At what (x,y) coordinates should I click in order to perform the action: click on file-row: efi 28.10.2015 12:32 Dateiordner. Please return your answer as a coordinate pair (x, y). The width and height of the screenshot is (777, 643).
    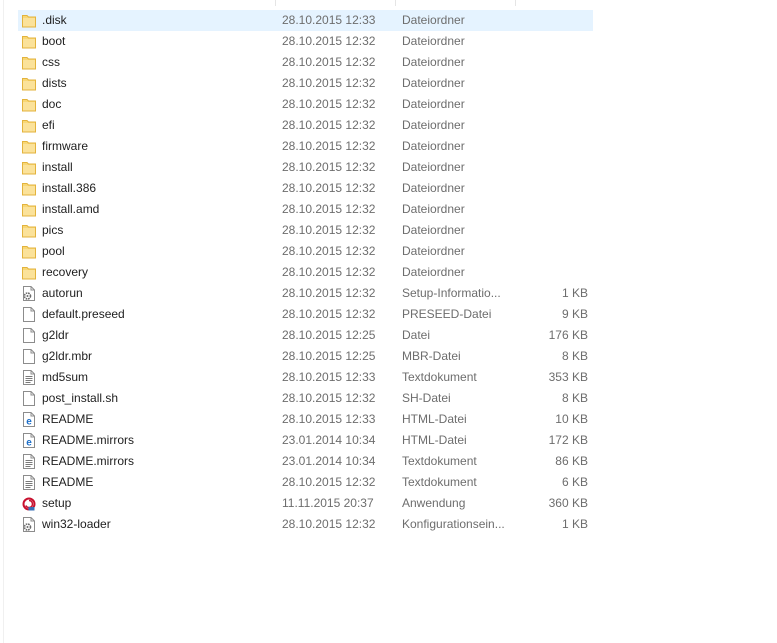
    Looking at the image, I should click on (305, 125).